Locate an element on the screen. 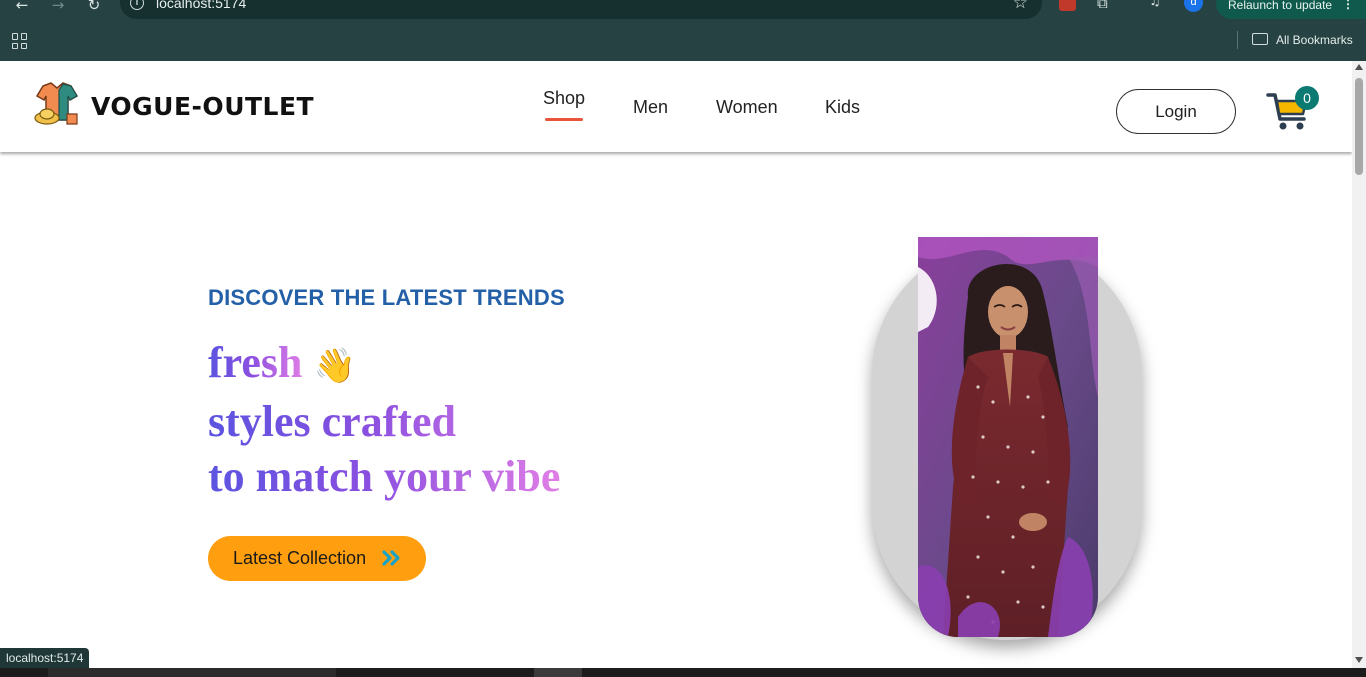 Image resolution: width=1366 pixels, height=677 pixels. bookmarks-bar: All Bookmarks is located at coordinates (683, 41).